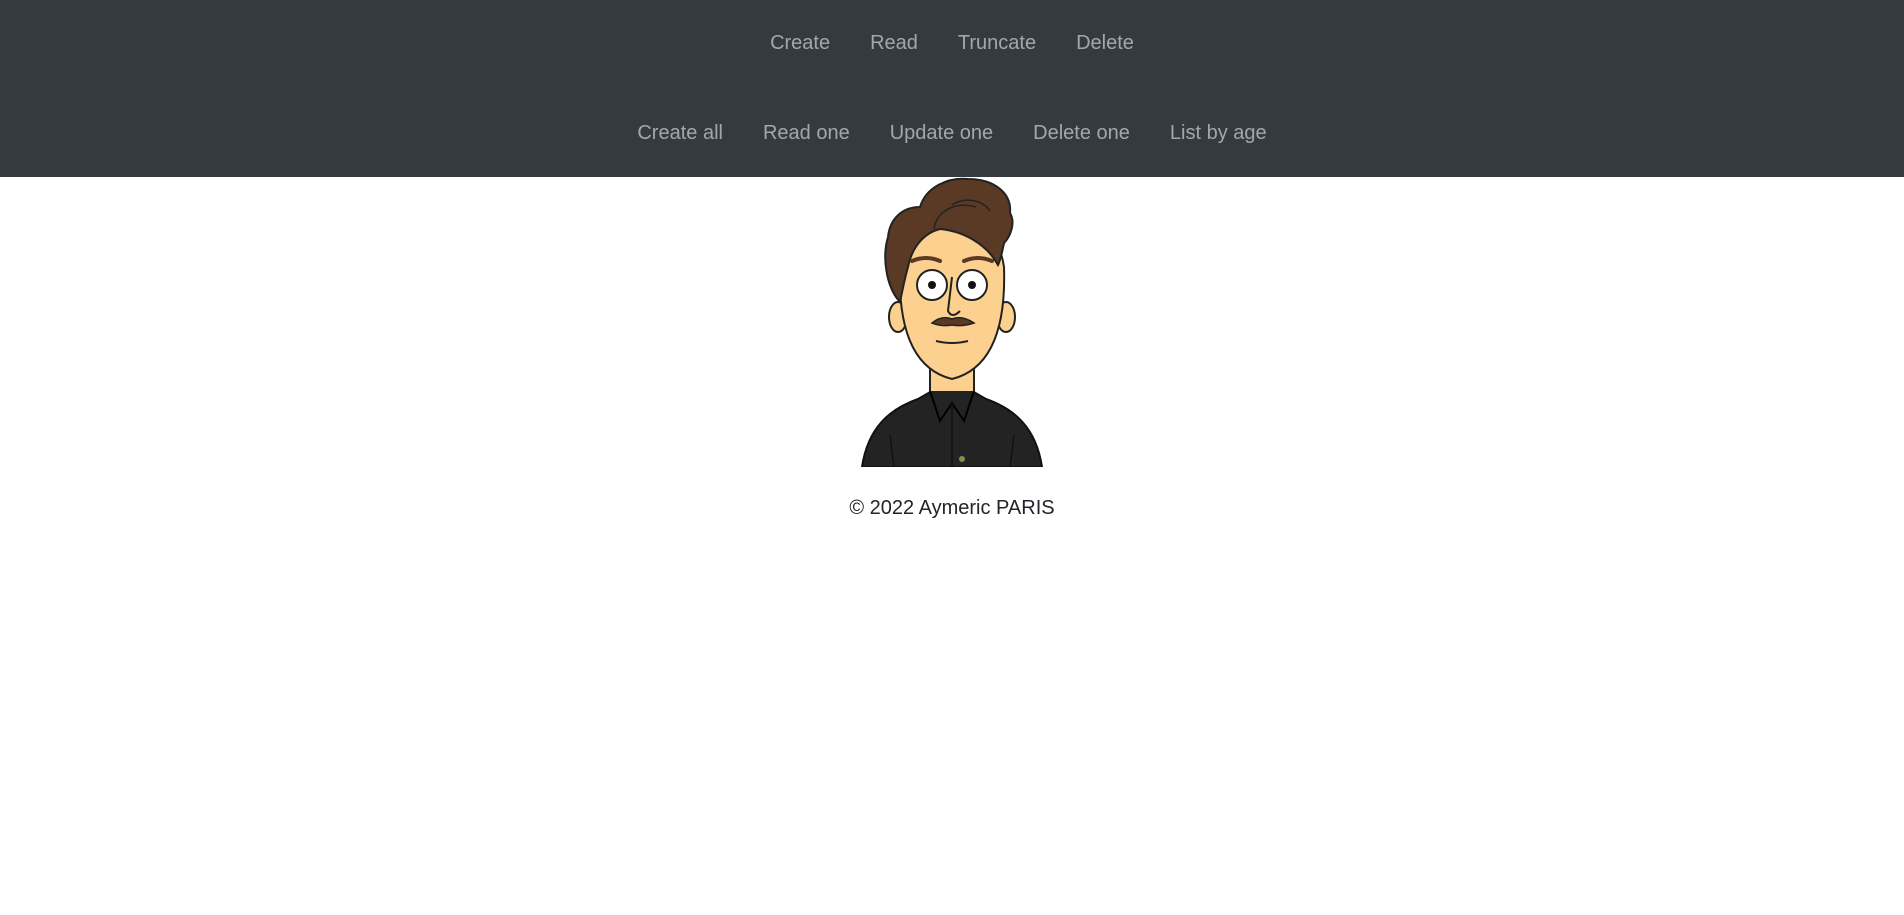  I want to click on avatar, so click(952, 322).